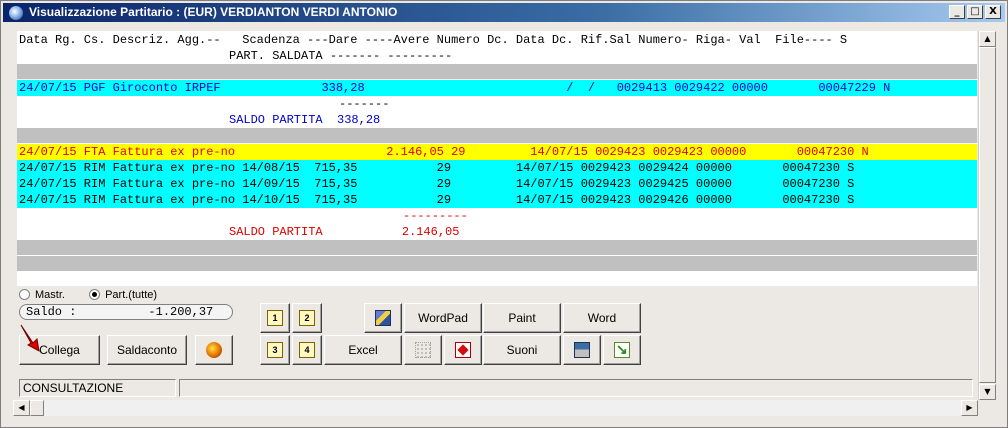  I want to click on row-text: -------, so click(364, 104).